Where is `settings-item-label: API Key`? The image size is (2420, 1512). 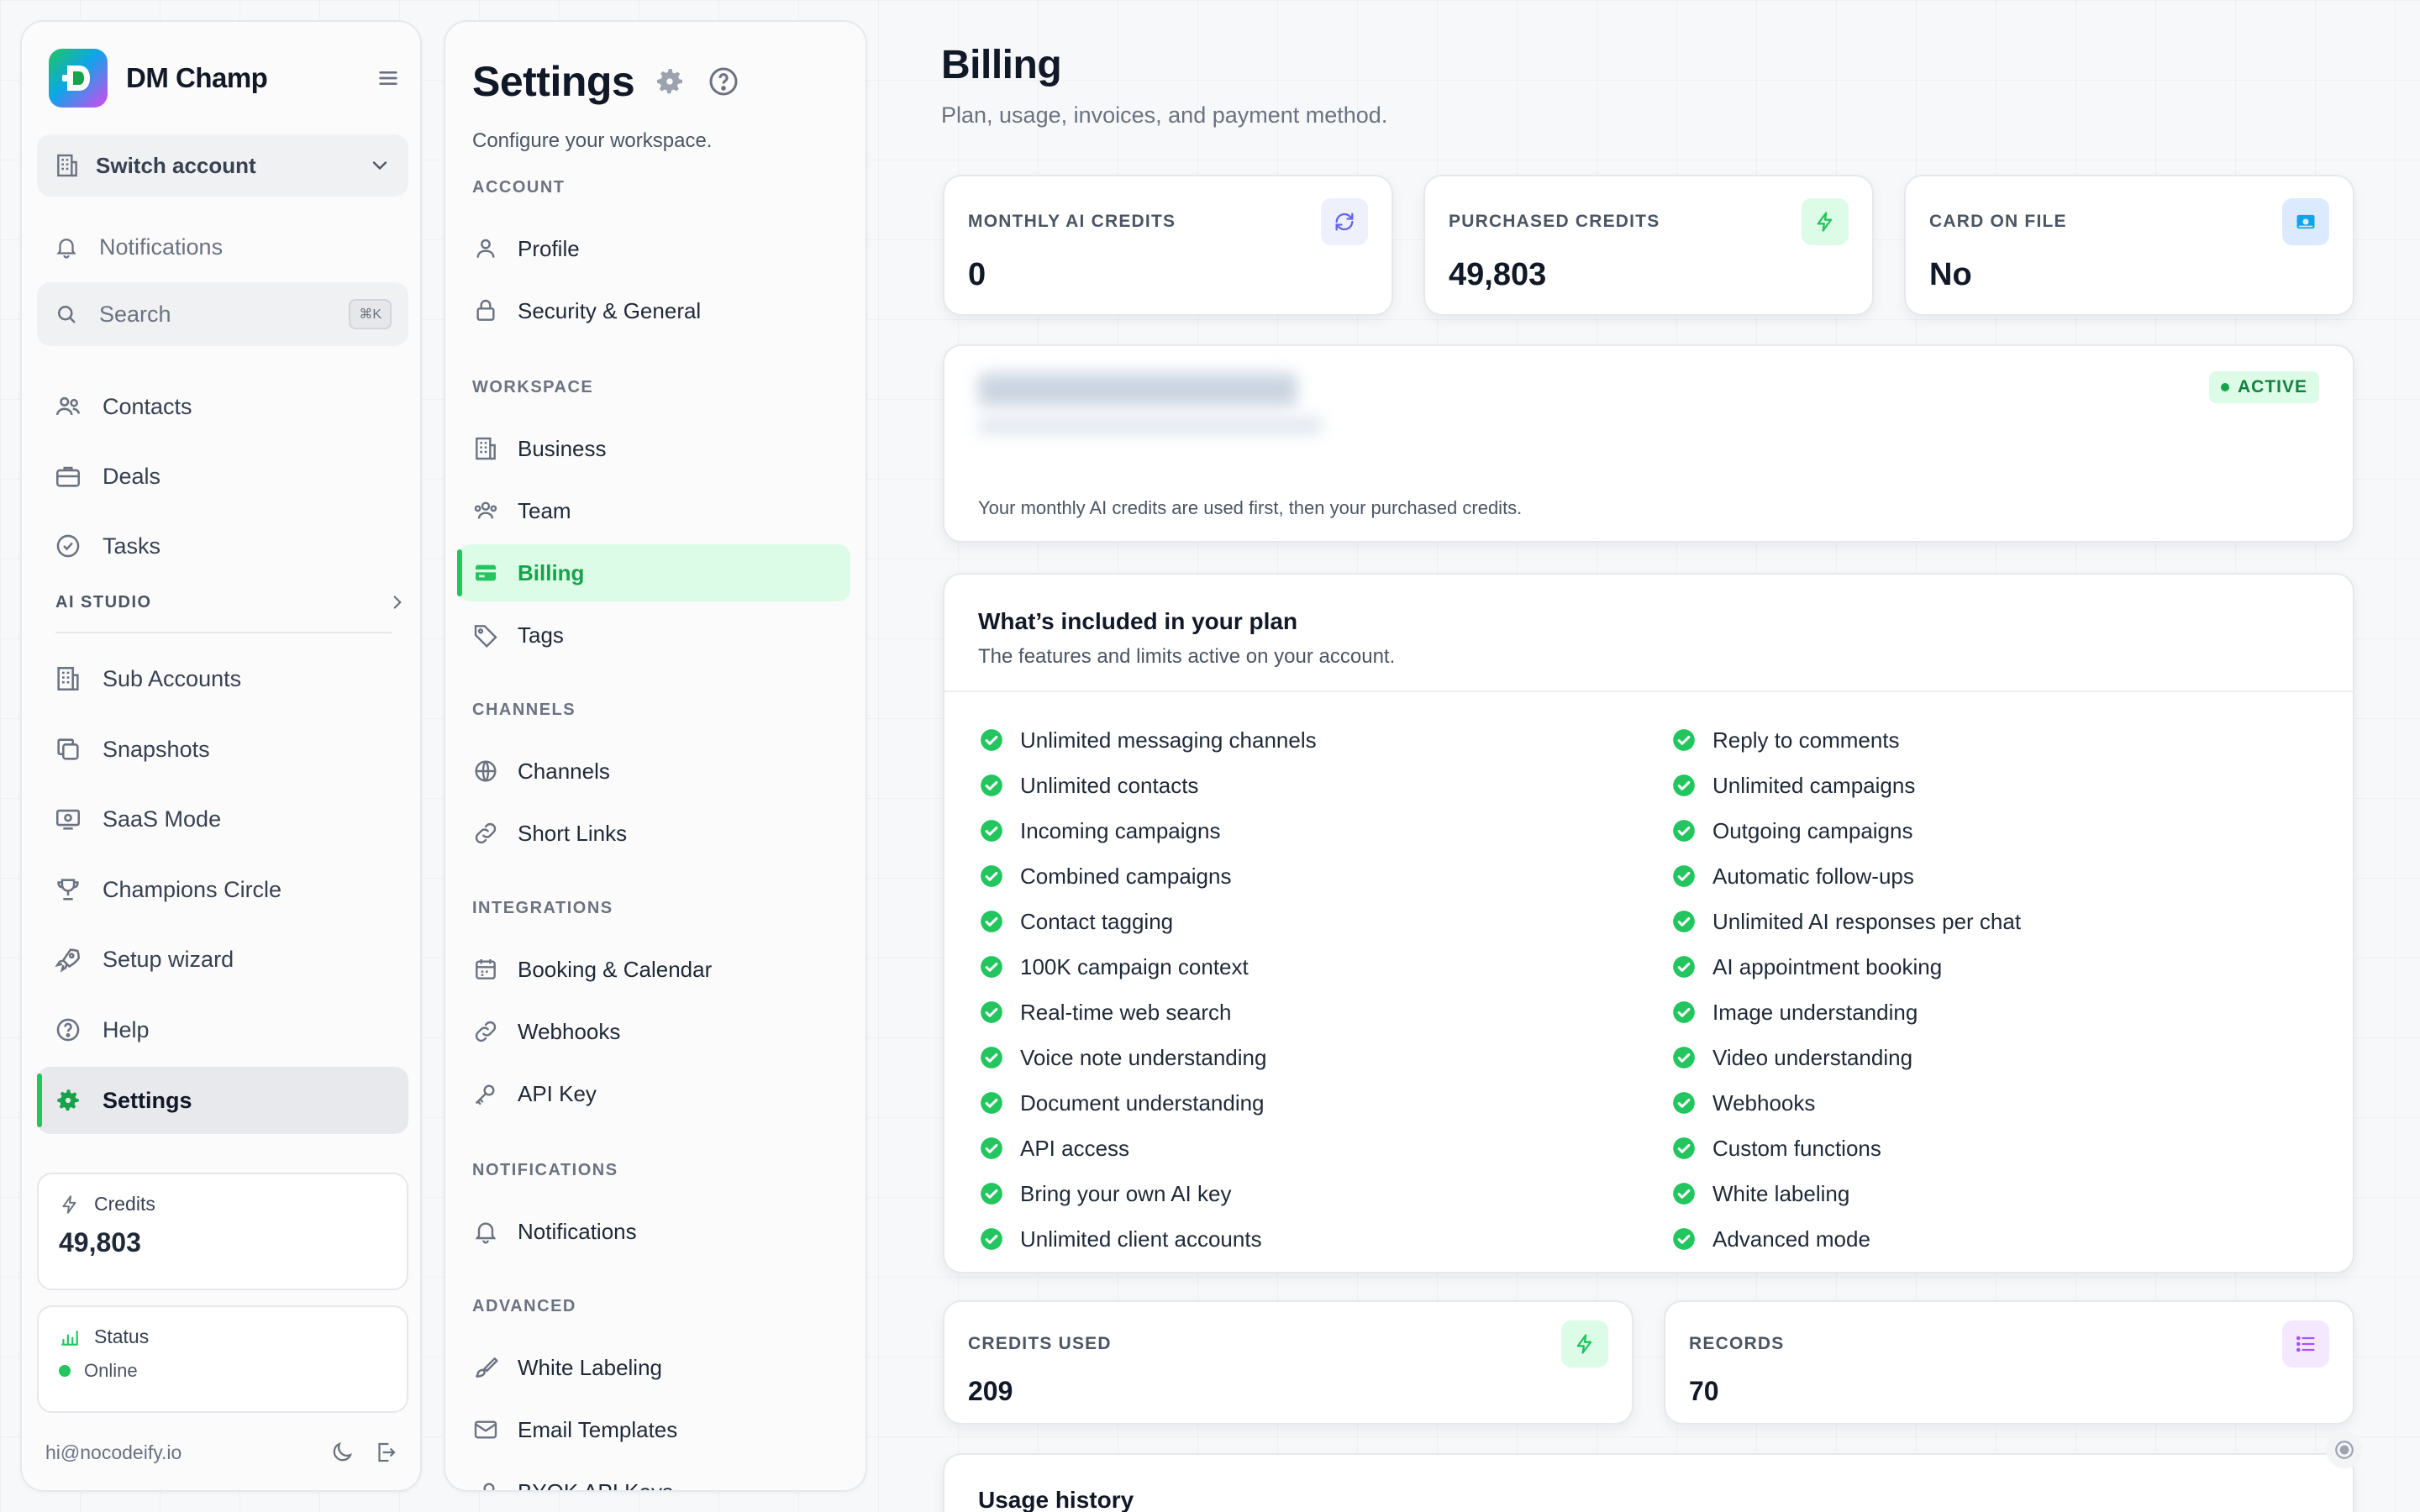 settings-item-label: API Key is located at coordinates (557, 1093).